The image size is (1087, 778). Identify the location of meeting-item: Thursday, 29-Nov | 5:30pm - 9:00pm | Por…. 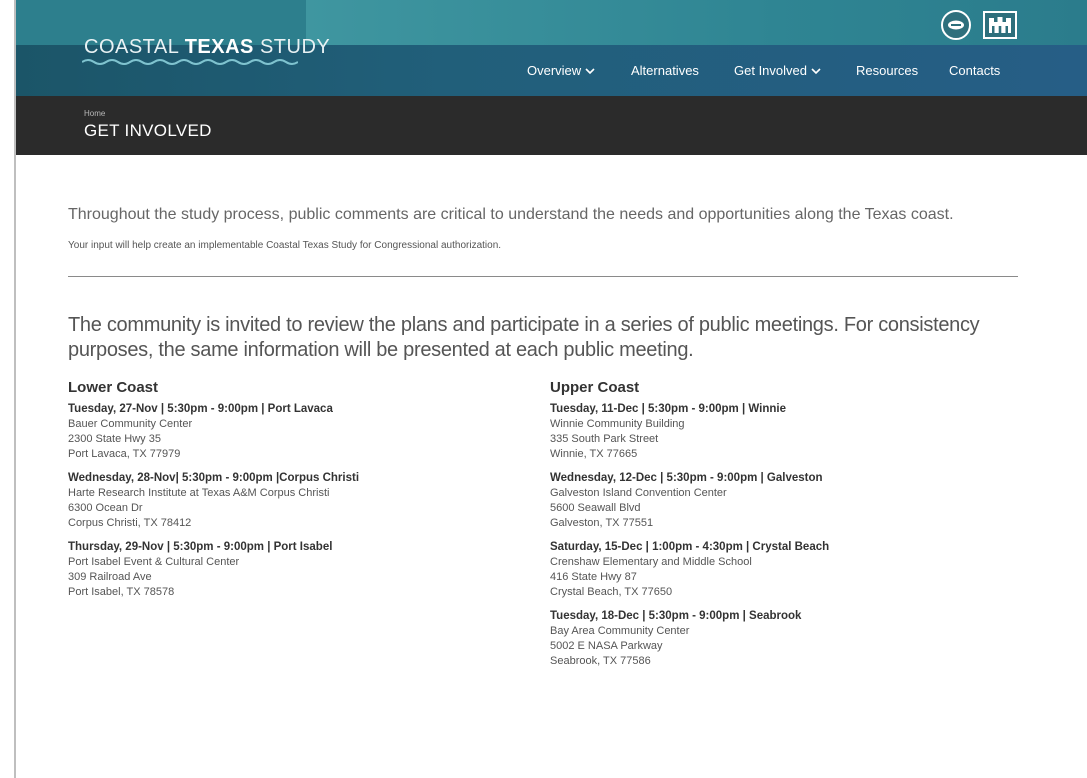
(293, 570).